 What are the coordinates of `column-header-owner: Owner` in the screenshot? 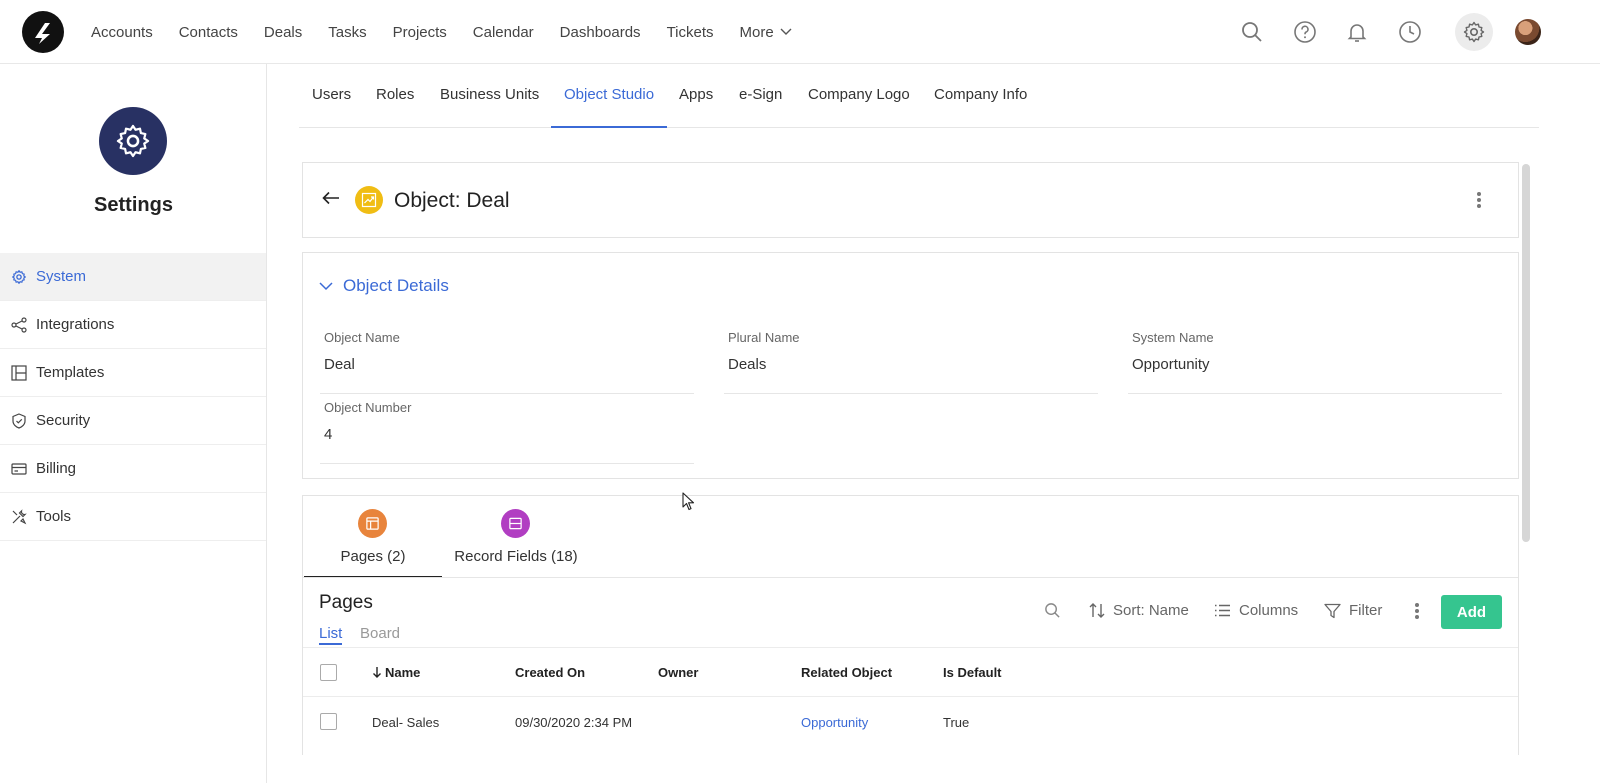 It's located at (678, 672).